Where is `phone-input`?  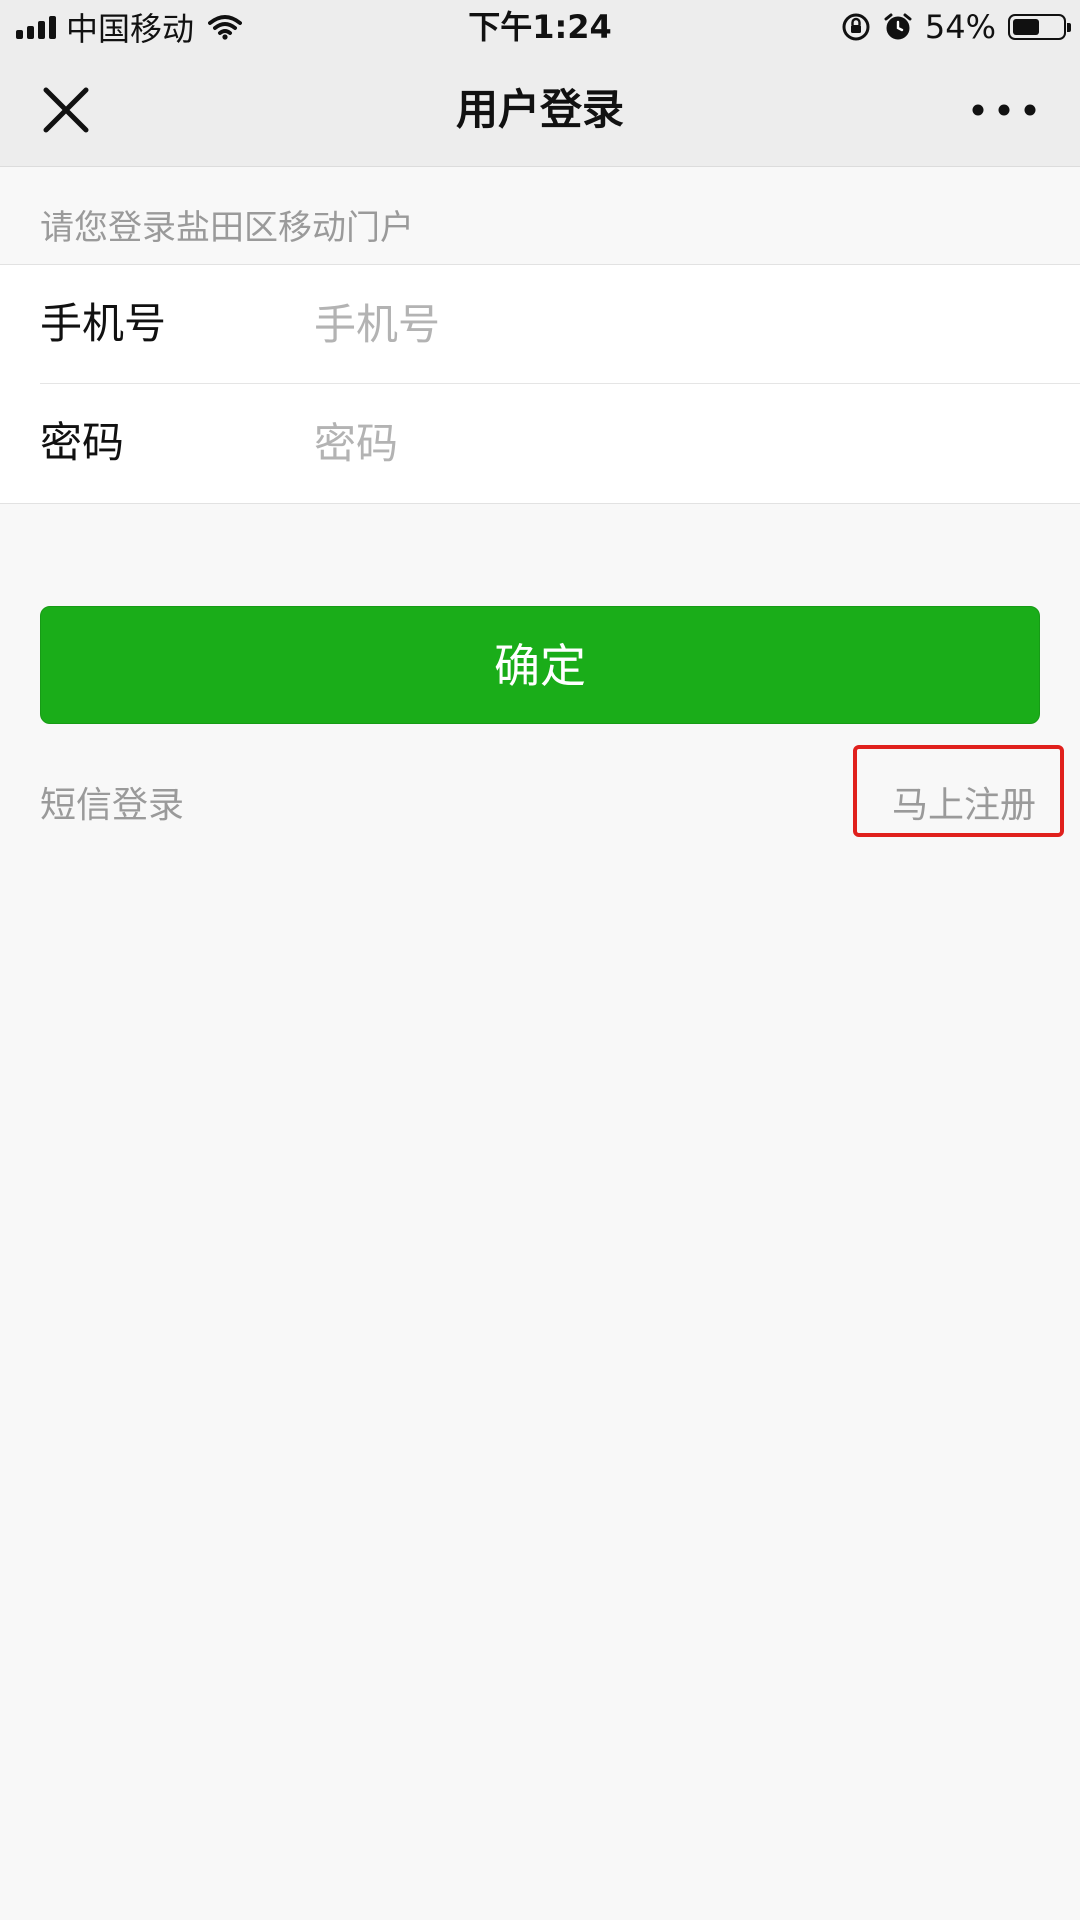 phone-input is located at coordinates (674, 324).